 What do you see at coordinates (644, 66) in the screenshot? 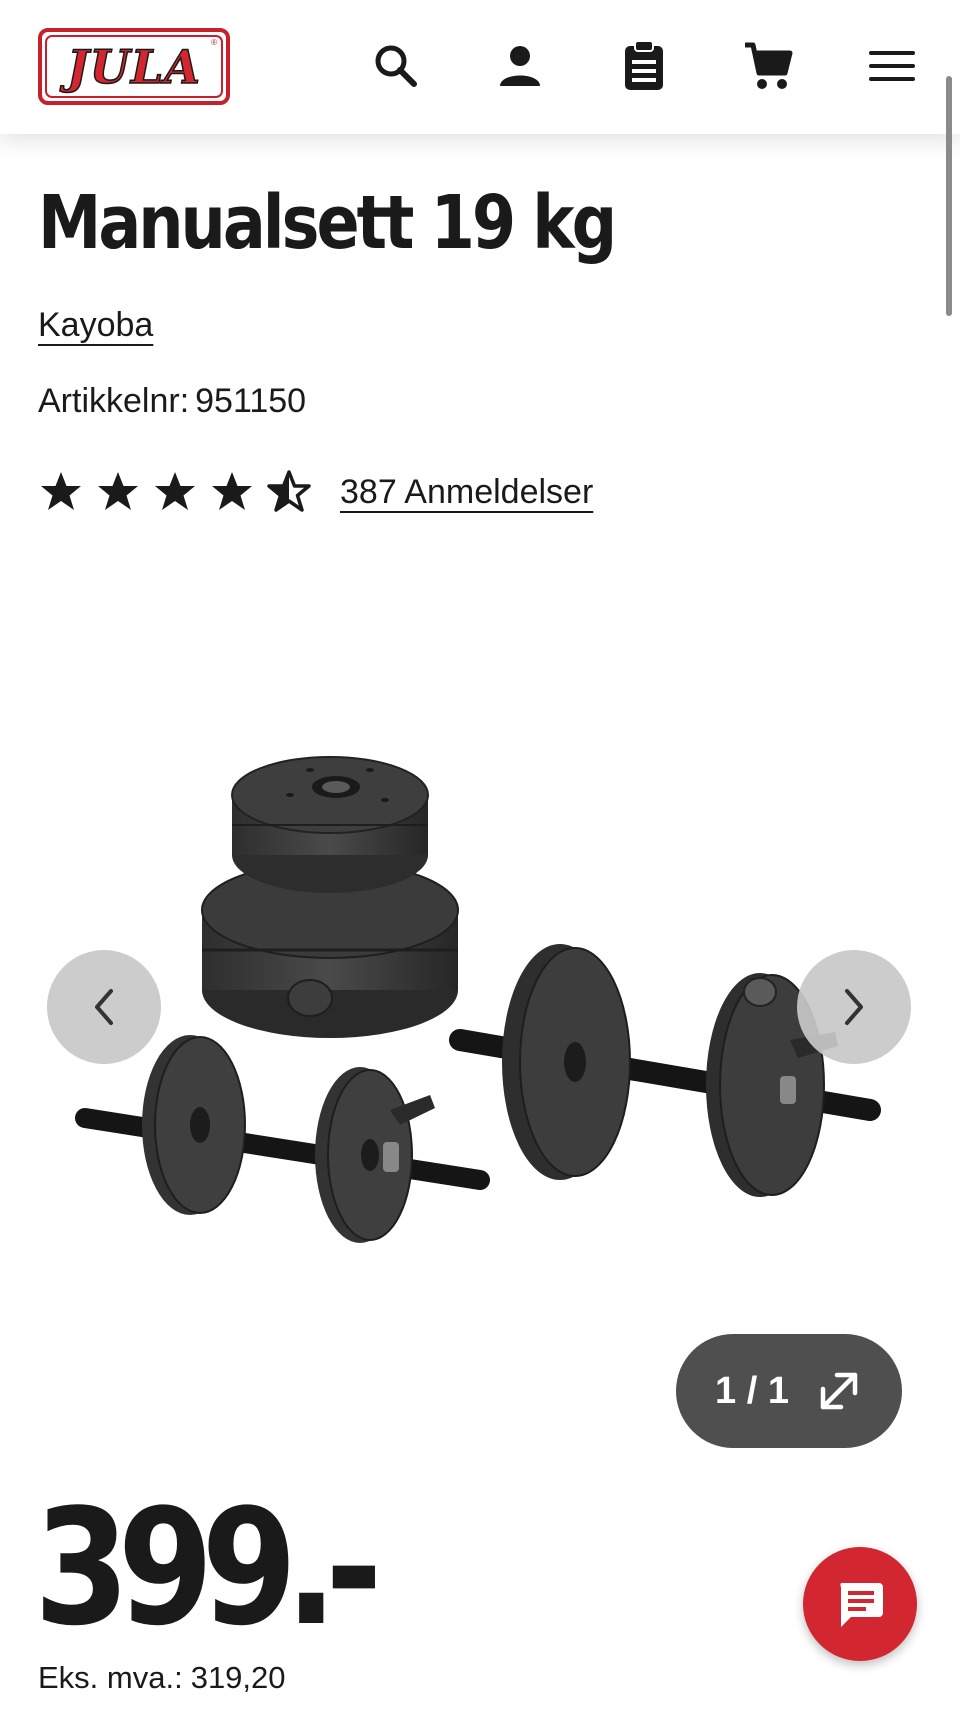
I see `shopping-list-icon` at bounding box center [644, 66].